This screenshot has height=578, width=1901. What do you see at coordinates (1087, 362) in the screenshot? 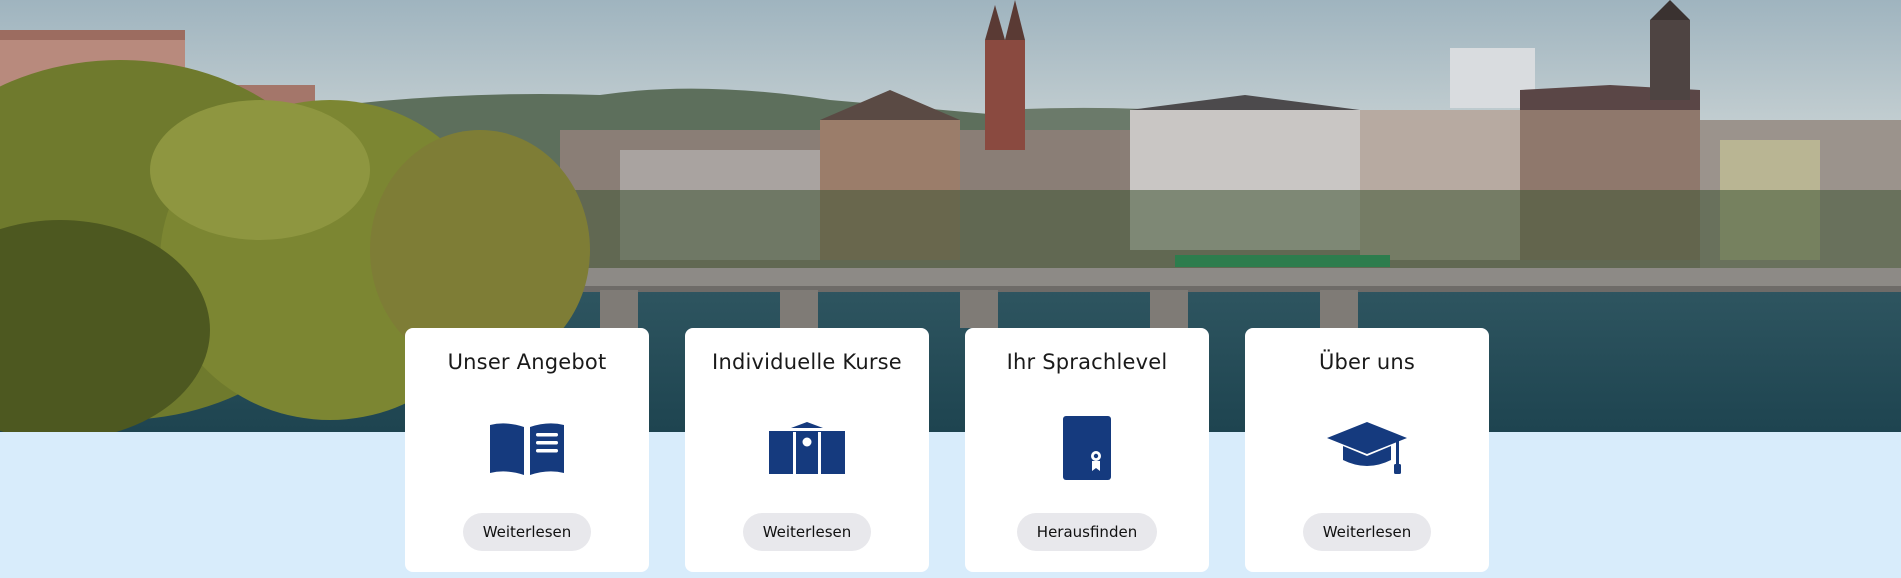
I see `card-title: Ihr Sprachlevel` at bounding box center [1087, 362].